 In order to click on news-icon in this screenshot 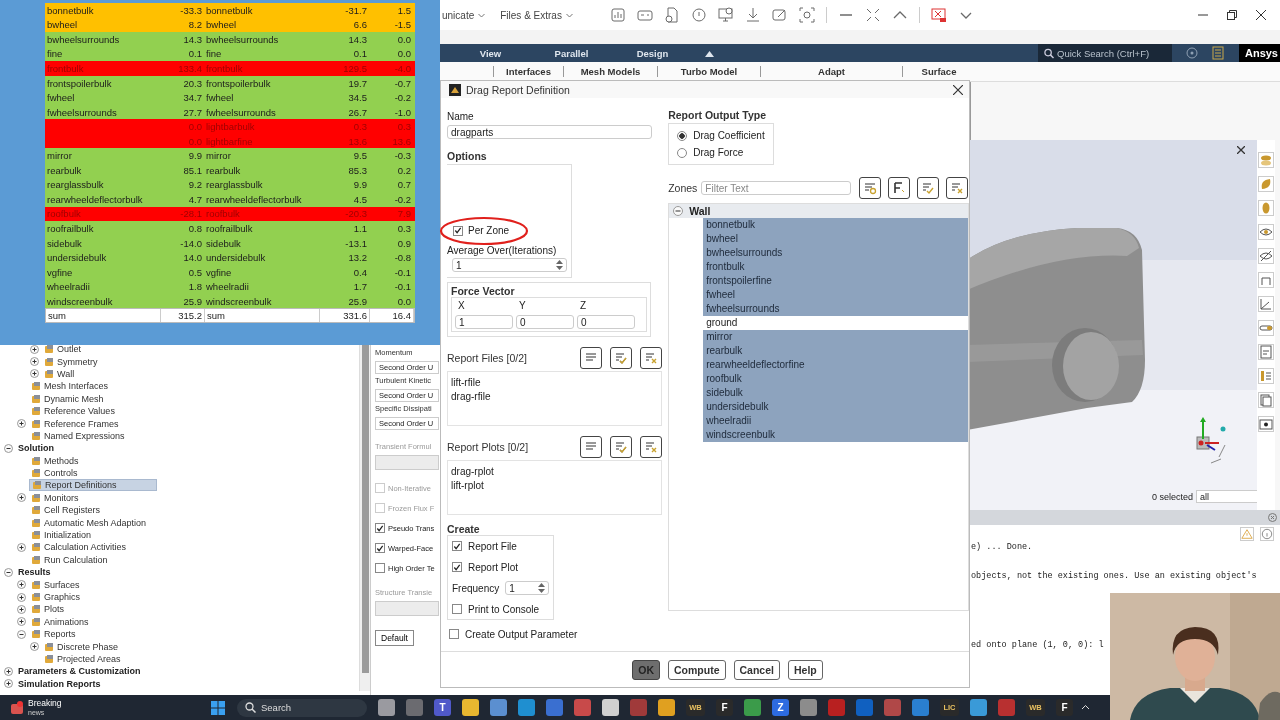, I will do `click(17, 707)`.